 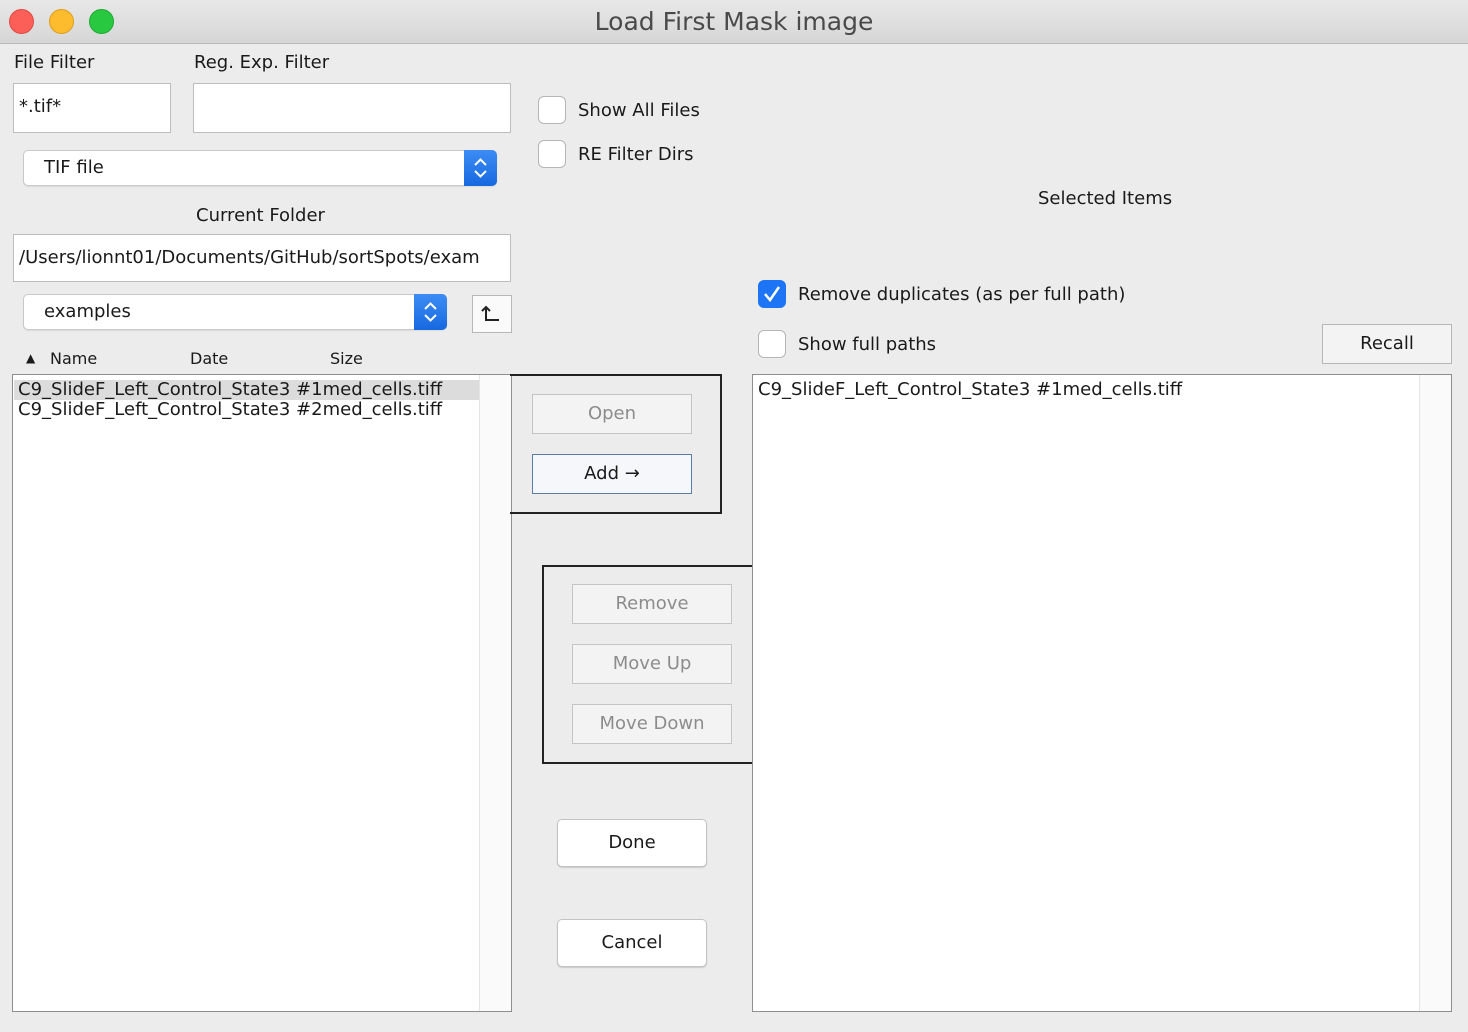 I want to click on window-title: Load First Mask image, so click(x=734, y=21).